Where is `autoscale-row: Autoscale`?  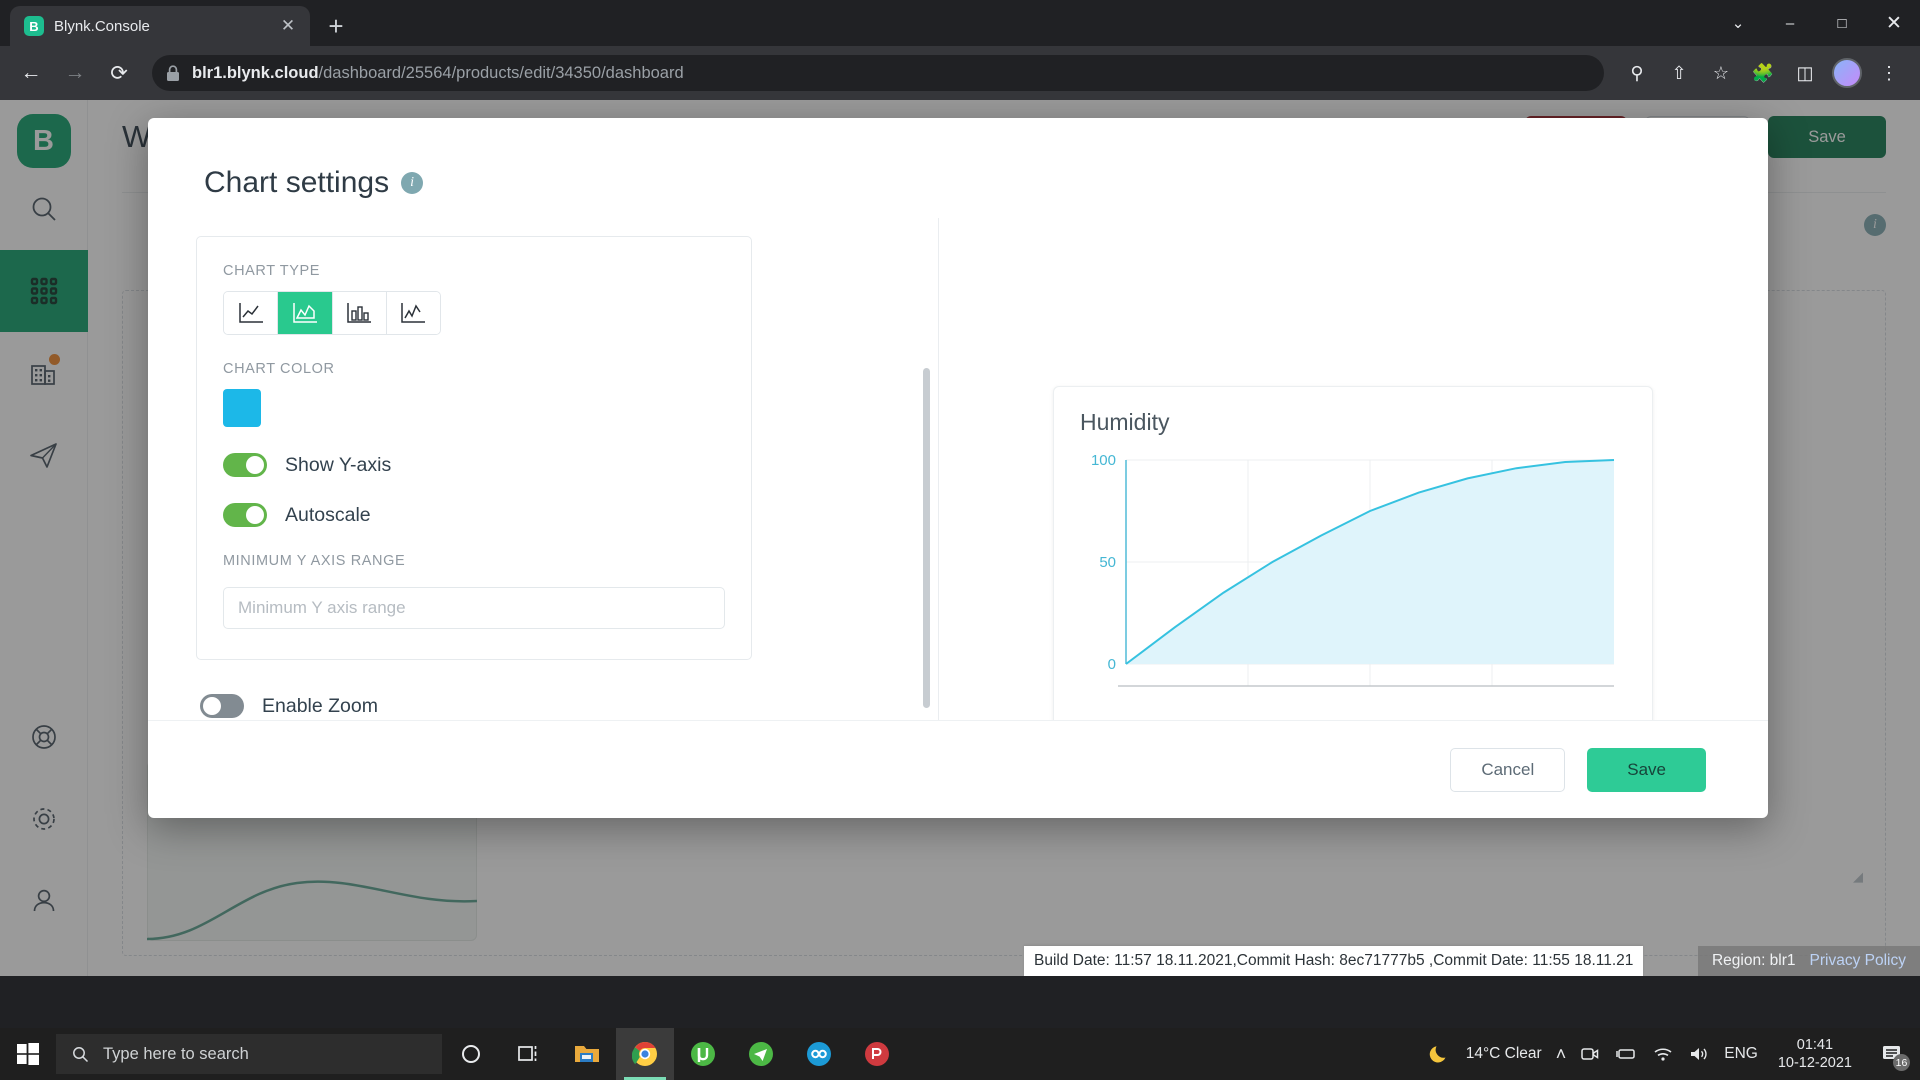
autoscale-row: Autoscale is located at coordinates (474, 515).